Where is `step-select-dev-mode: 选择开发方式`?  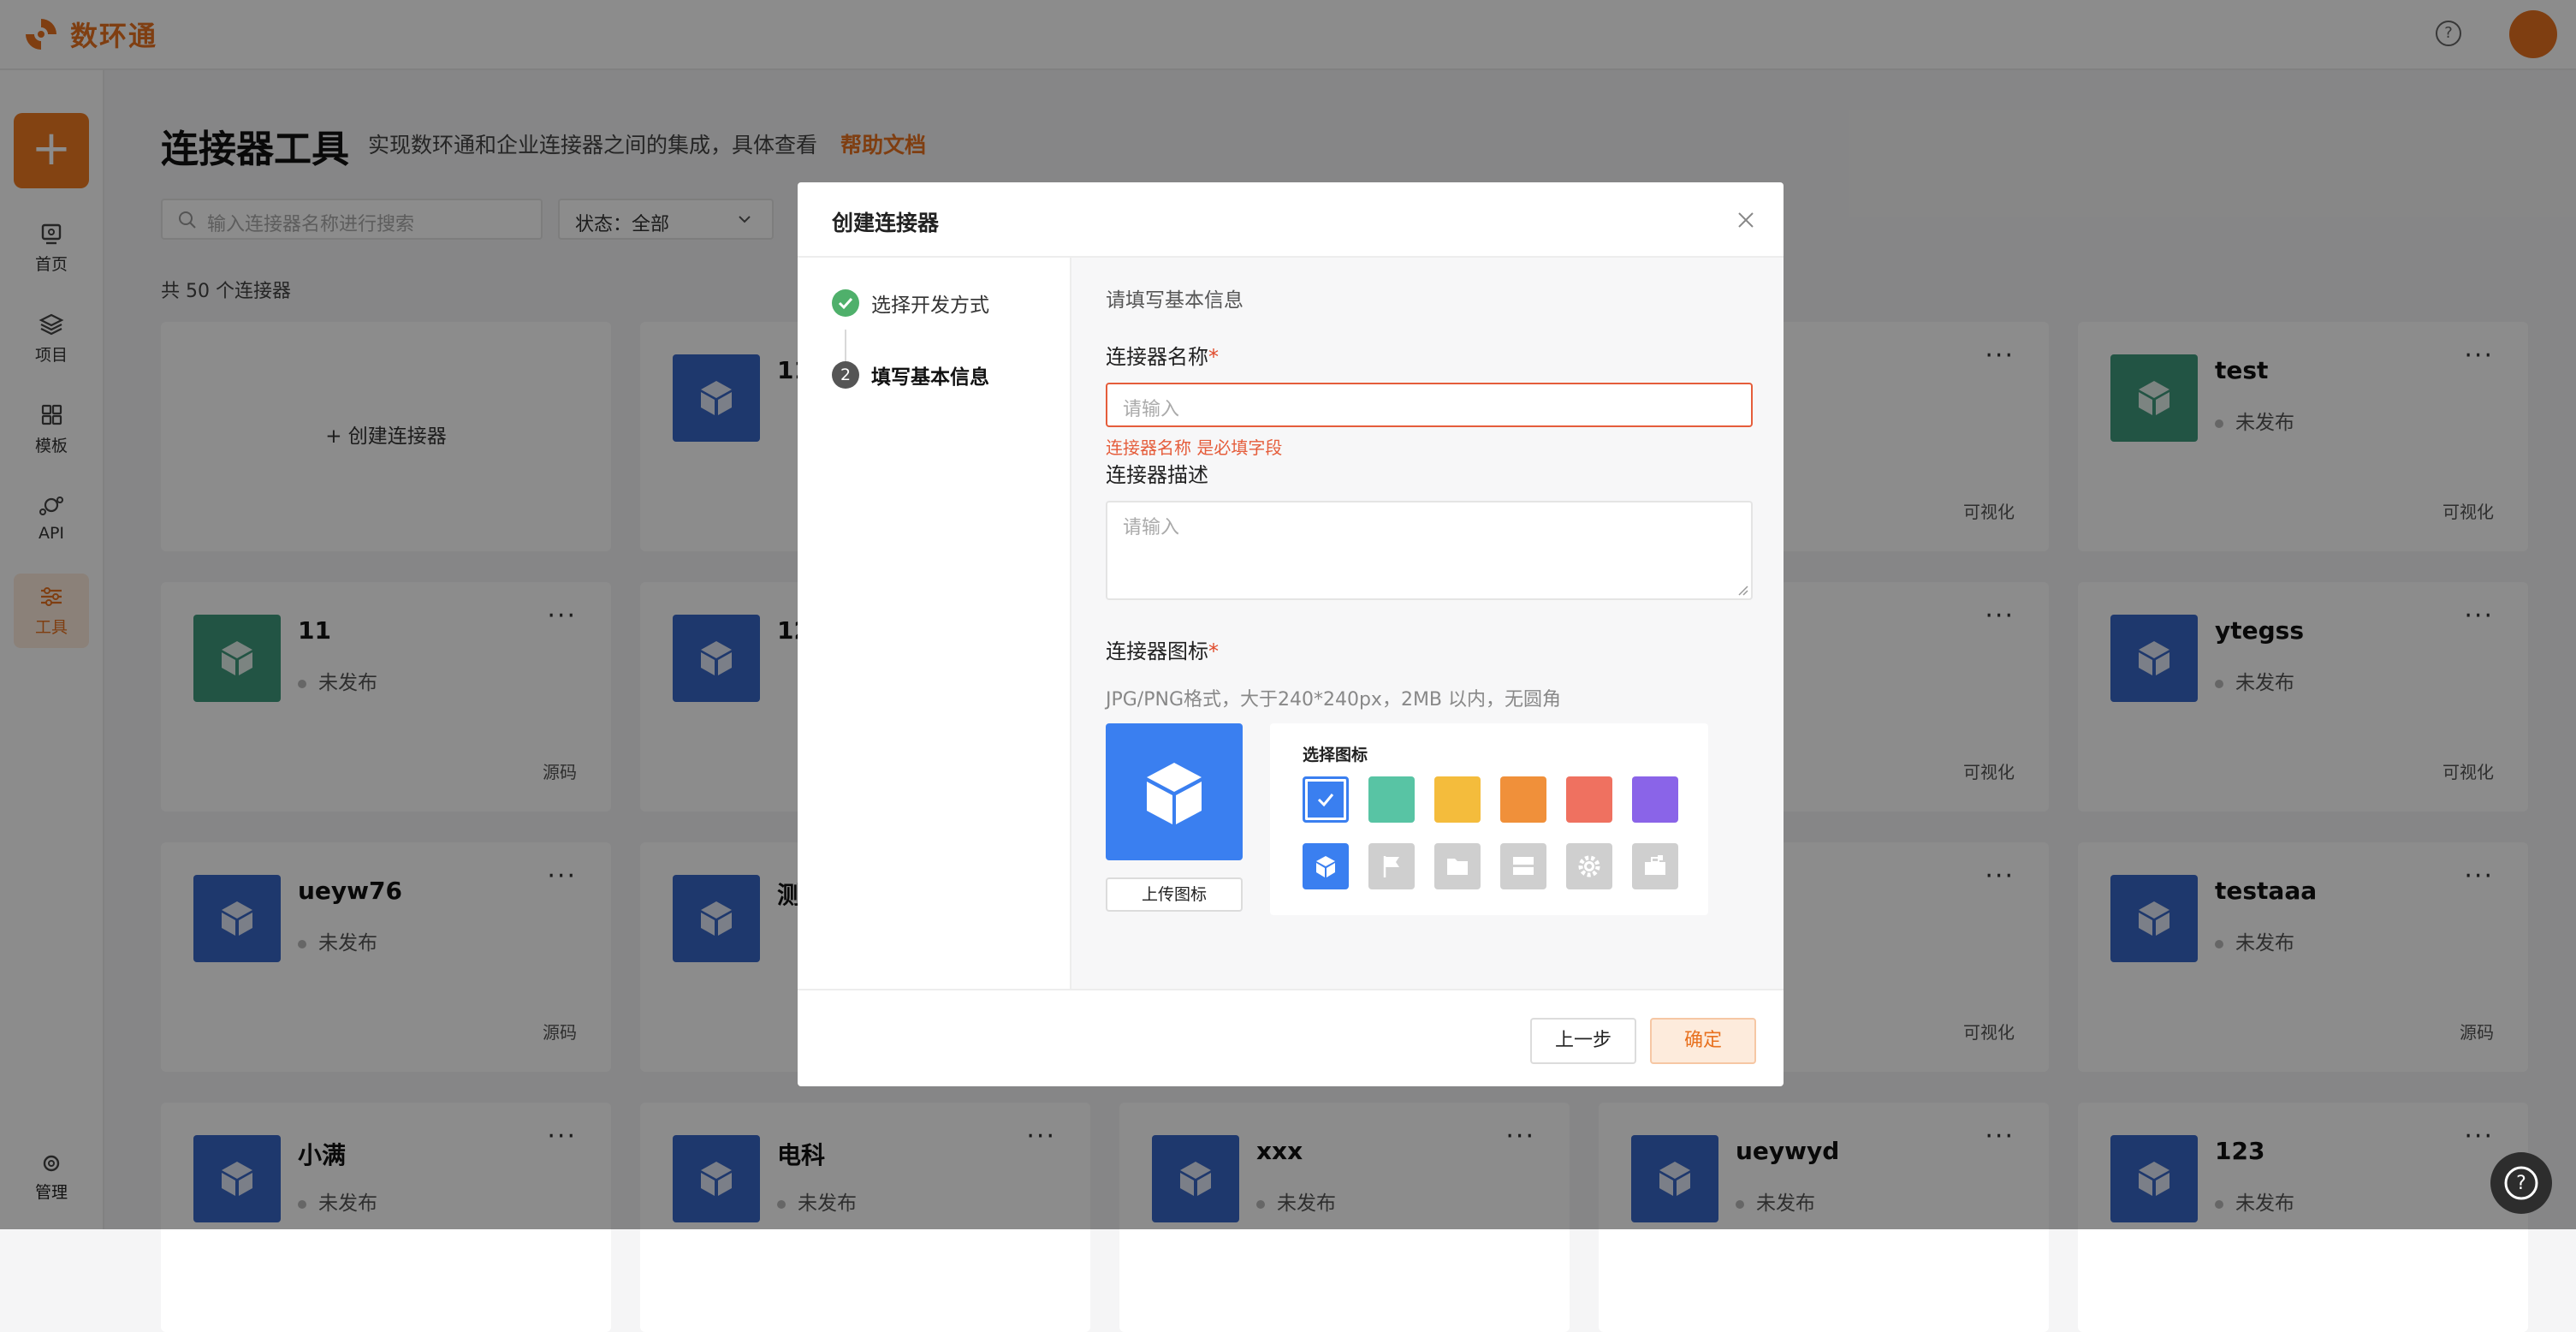
step-select-dev-mode: 选择开发方式 is located at coordinates (910, 303).